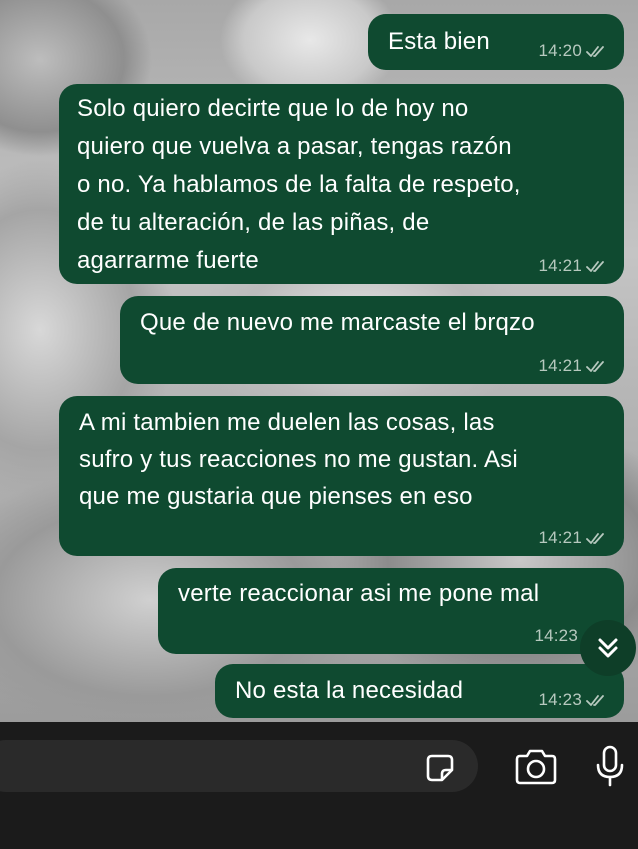 The image size is (638, 849). What do you see at coordinates (496, 42) in the screenshot?
I see `message-bubble: Esta bien 14:20` at bounding box center [496, 42].